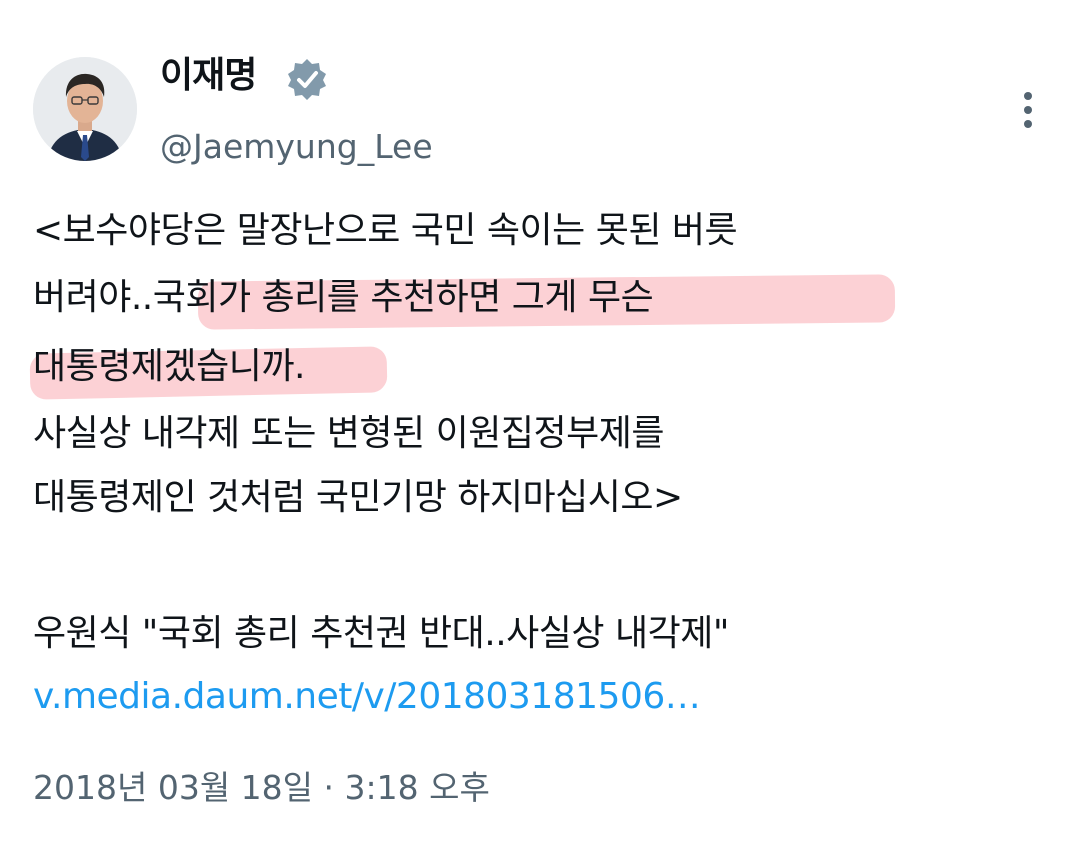 The height and width of the screenshot is (856, 1079). What do you see at coordinates (261, 788) in the screenshot?
I see `tweet-timestamp: 2018년 03월 18일 · 3:18 오후` at bounding box center [261, 788].